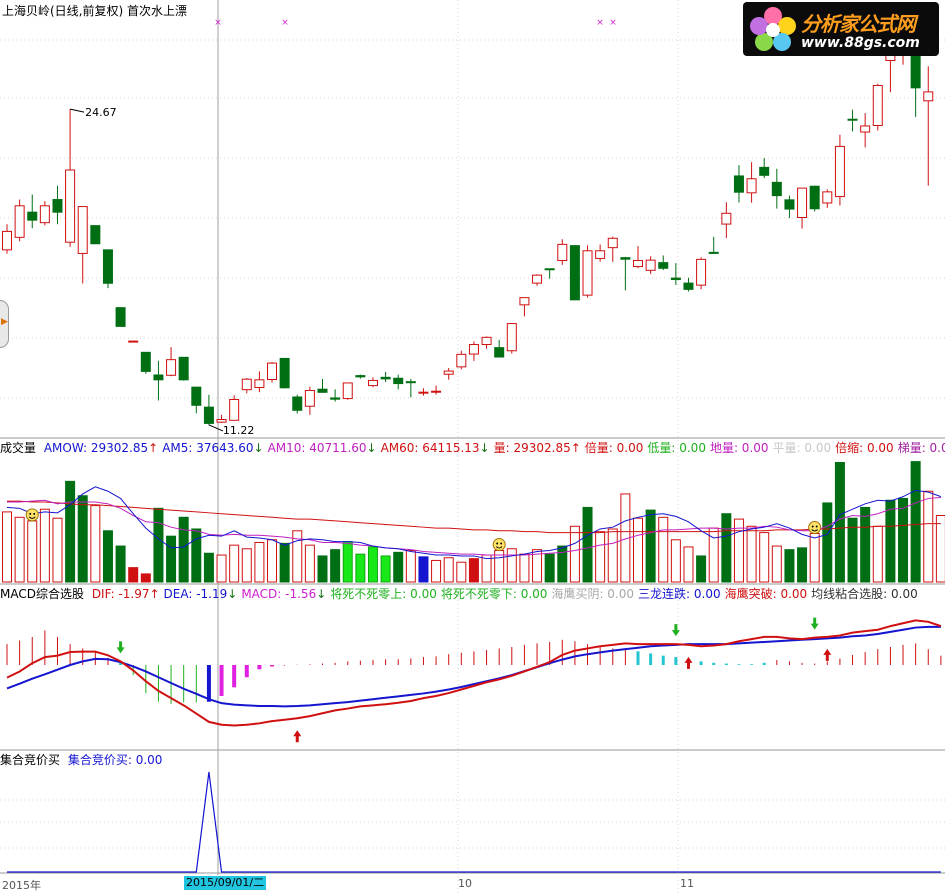 Image resolution: width=945 pixels, height=893 pixels. I want to click on legend-item: MACD: -1.56, so click(279, 594).